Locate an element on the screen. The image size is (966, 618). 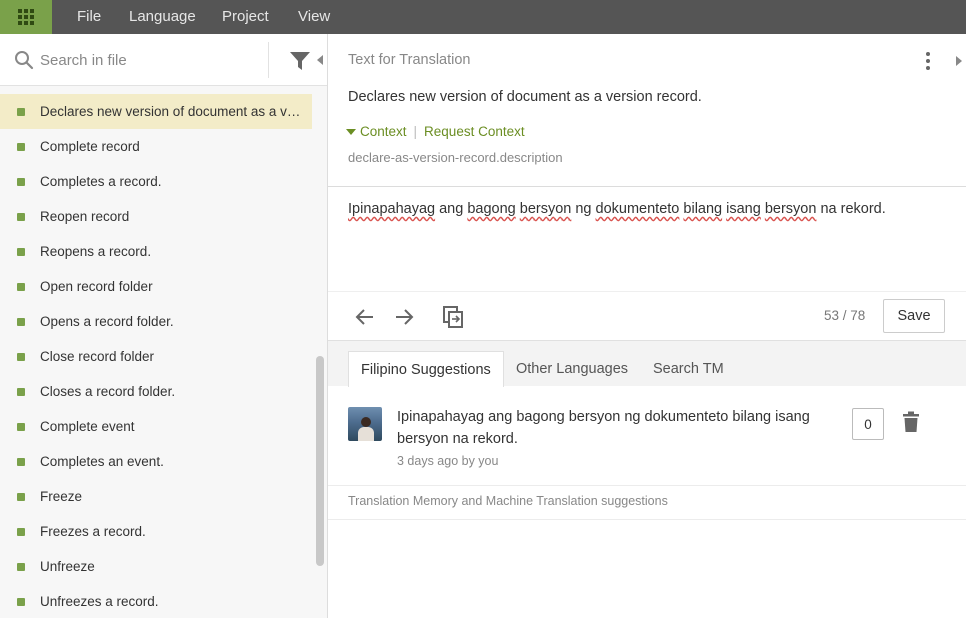
apps-grid-button is located at coordinates (26, 17).